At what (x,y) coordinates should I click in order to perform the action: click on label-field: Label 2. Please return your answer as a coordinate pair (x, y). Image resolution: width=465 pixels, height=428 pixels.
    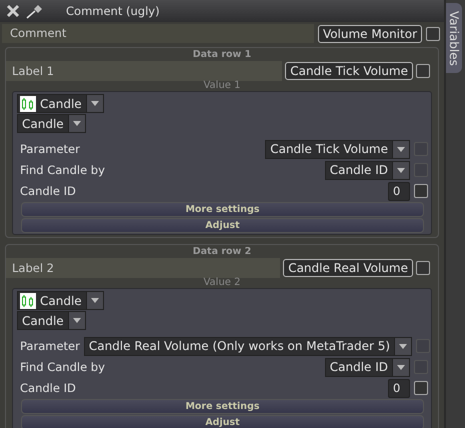
    Looking at the image, I should click on (143, 268).